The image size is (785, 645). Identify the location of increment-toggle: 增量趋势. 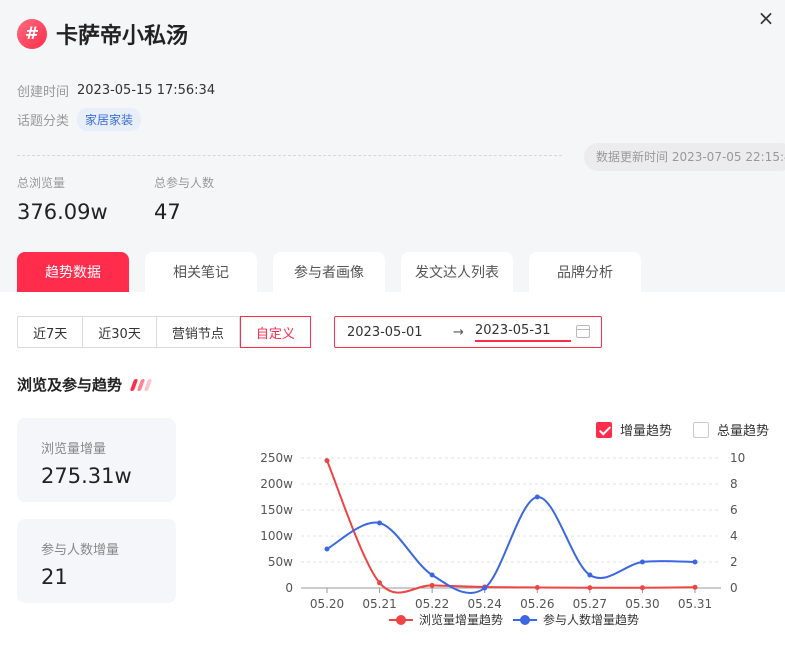
(634, 429).